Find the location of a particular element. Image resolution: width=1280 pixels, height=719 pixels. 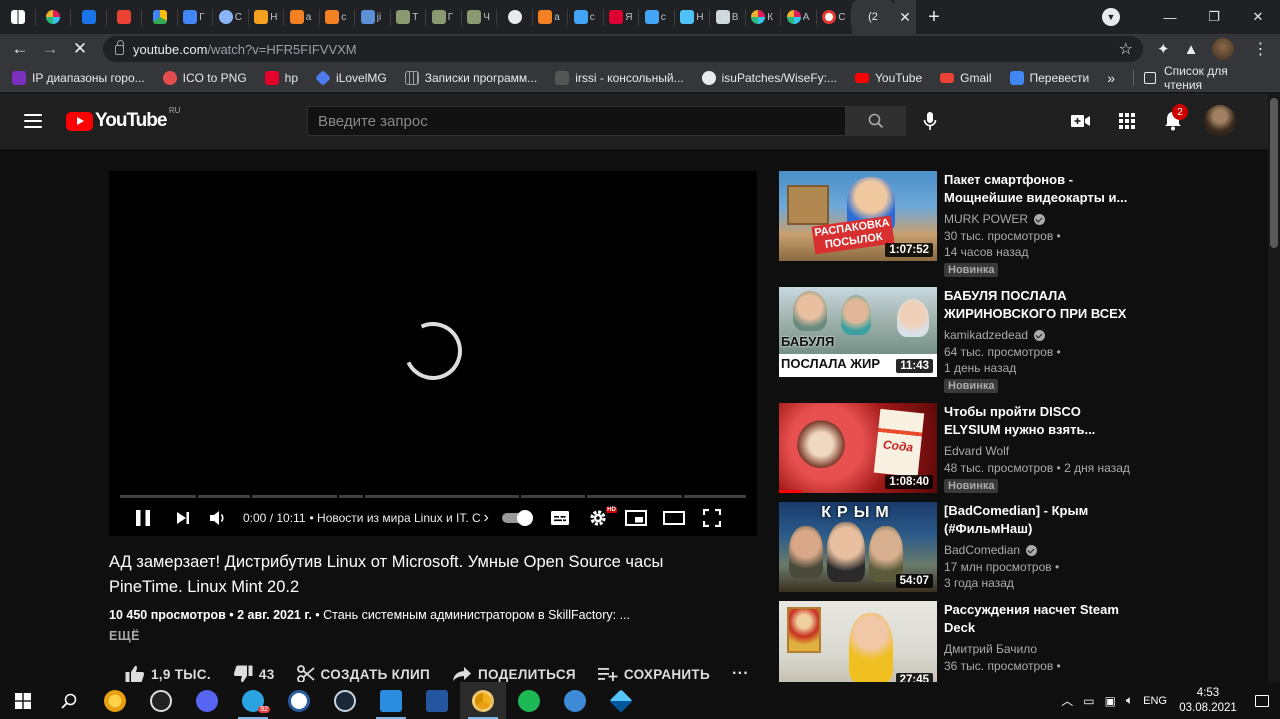

page-scrollbar is located at coordinates (1274, 387).